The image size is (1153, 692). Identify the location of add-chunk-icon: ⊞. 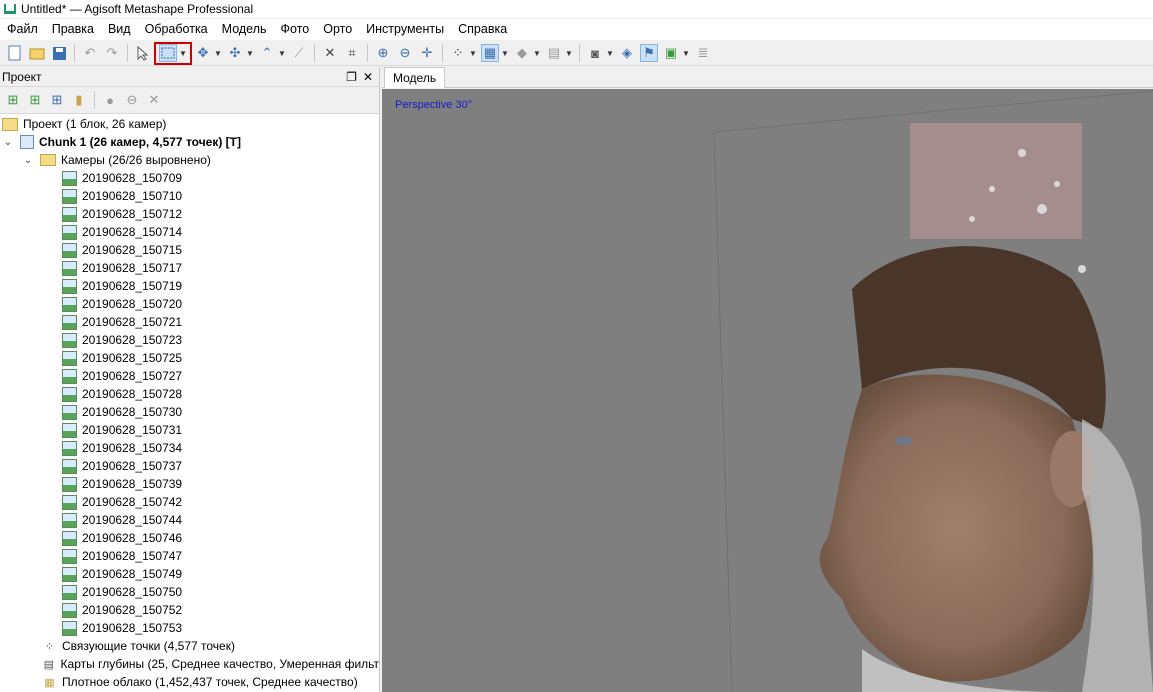
(13, 100).